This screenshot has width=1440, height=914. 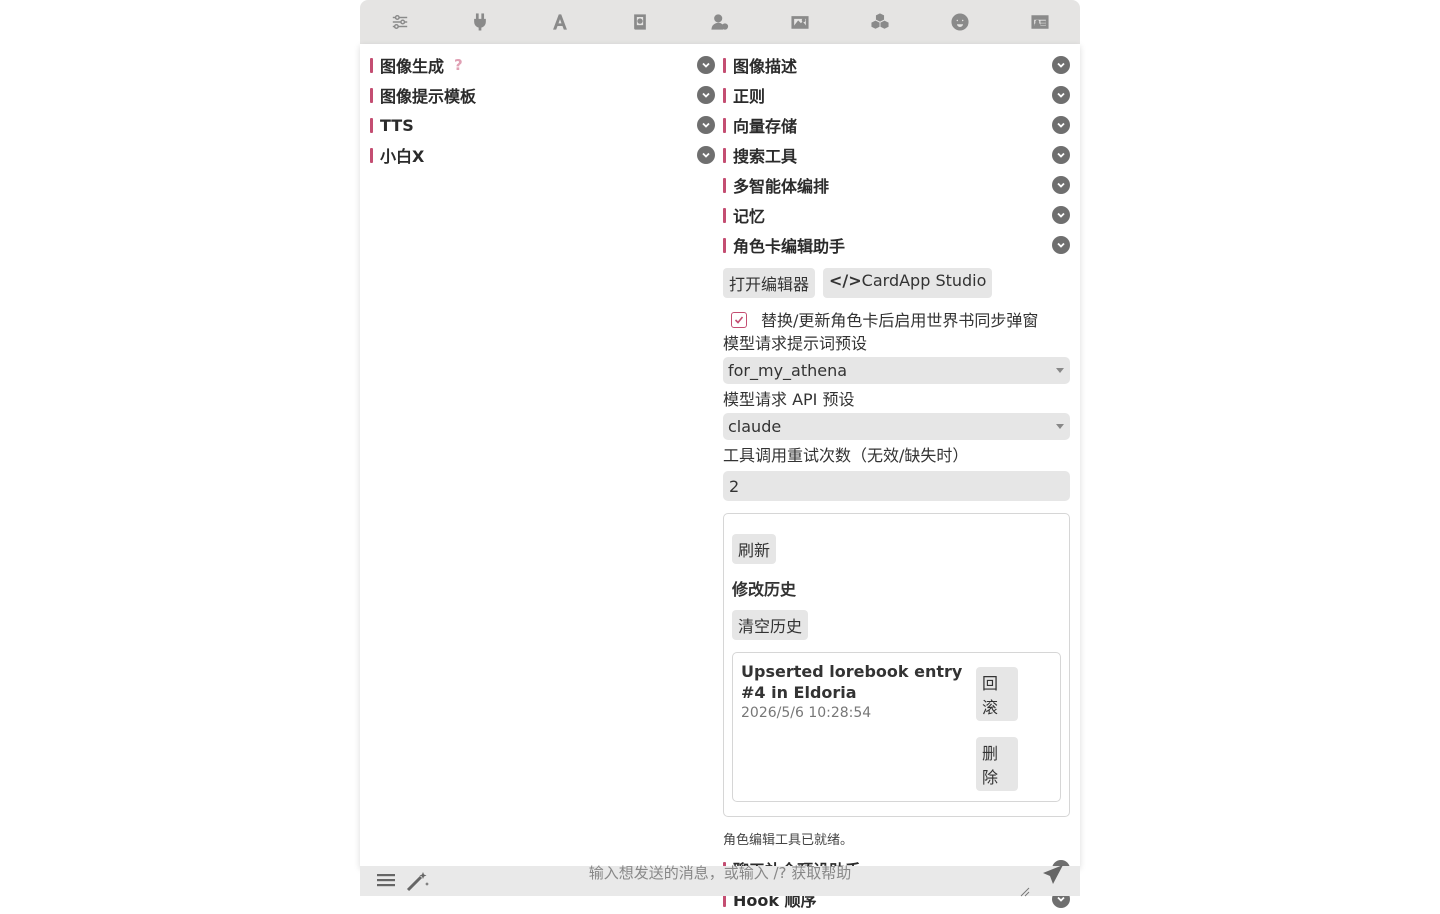 What do you see at coordinates (896, 185) in the screenshot?
I see `drawer-multi-agent: 多智能体编排` at bounding box center [896, 185].